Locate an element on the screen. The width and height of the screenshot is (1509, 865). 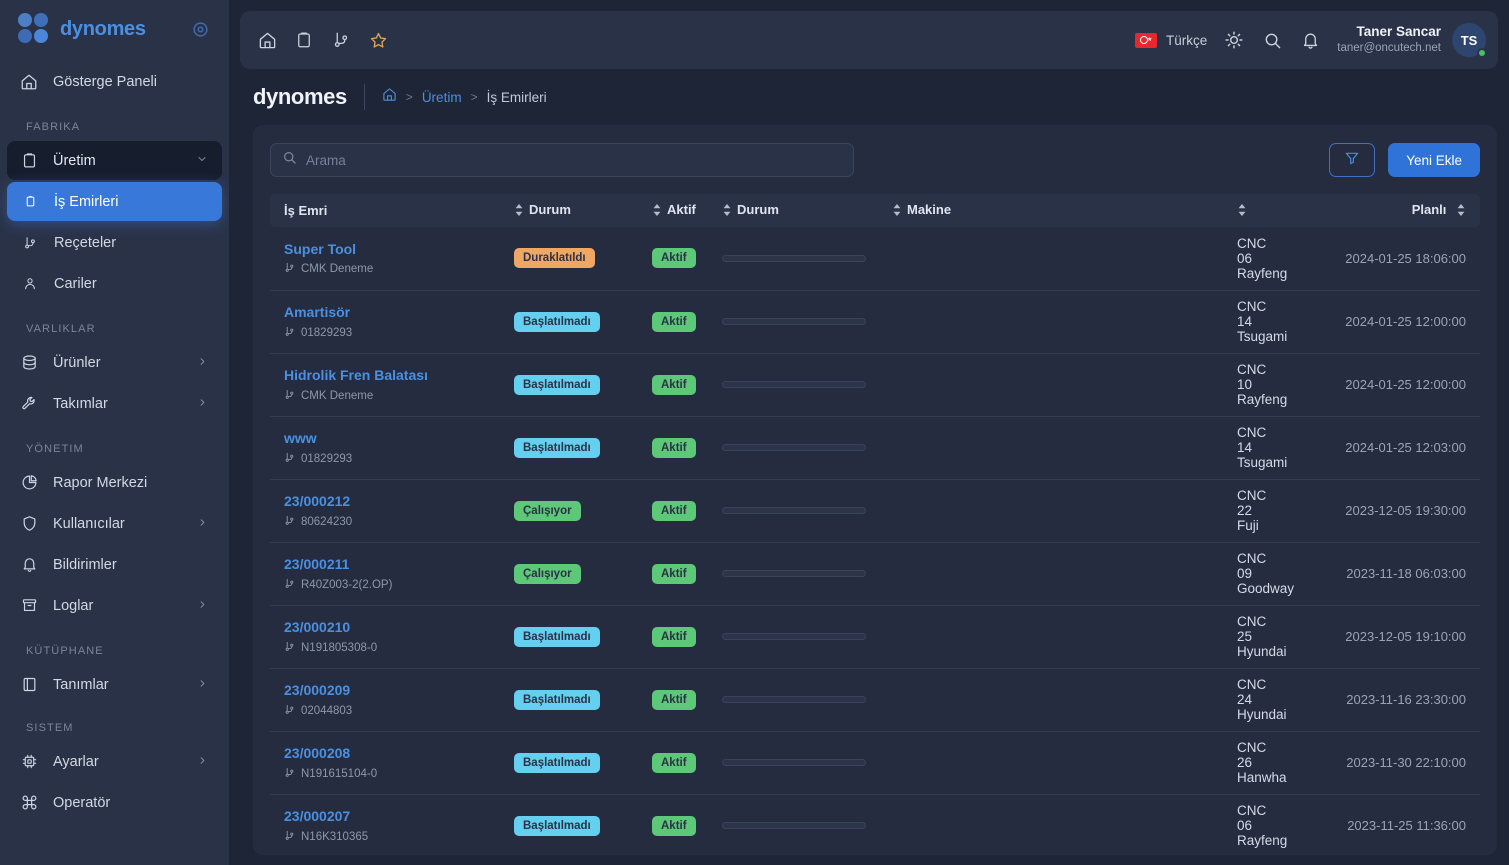
language-selector: ★ Türkçe is located at coordinates (1170, 40).